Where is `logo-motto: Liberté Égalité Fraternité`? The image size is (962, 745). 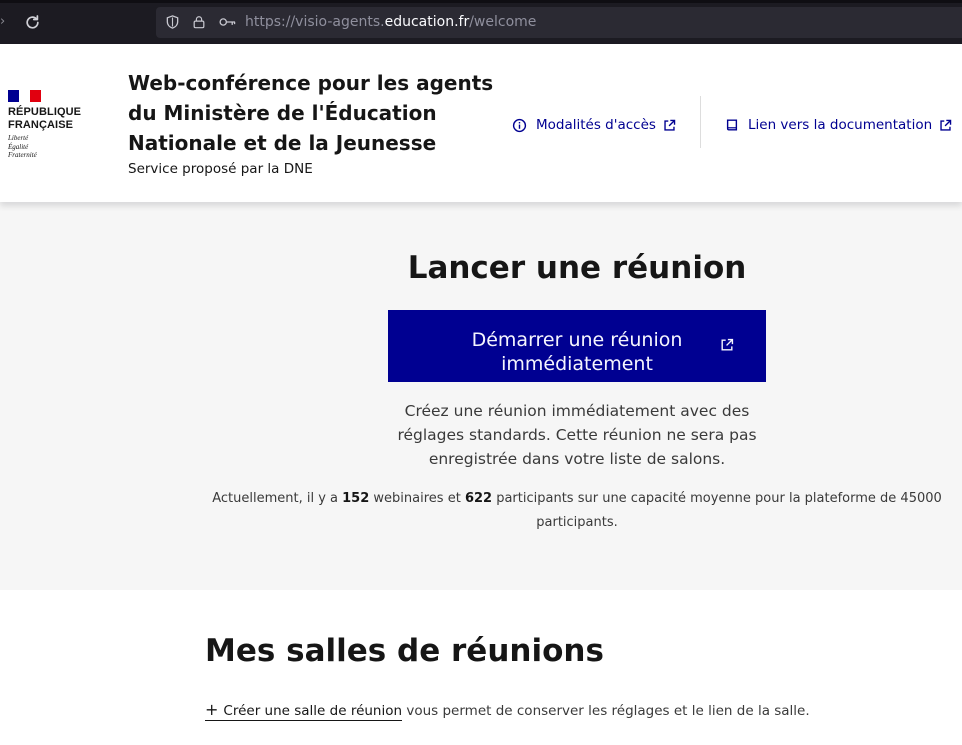 logo-motto: Liberté Égalité Fraternité is located at coordinates (22, 147).